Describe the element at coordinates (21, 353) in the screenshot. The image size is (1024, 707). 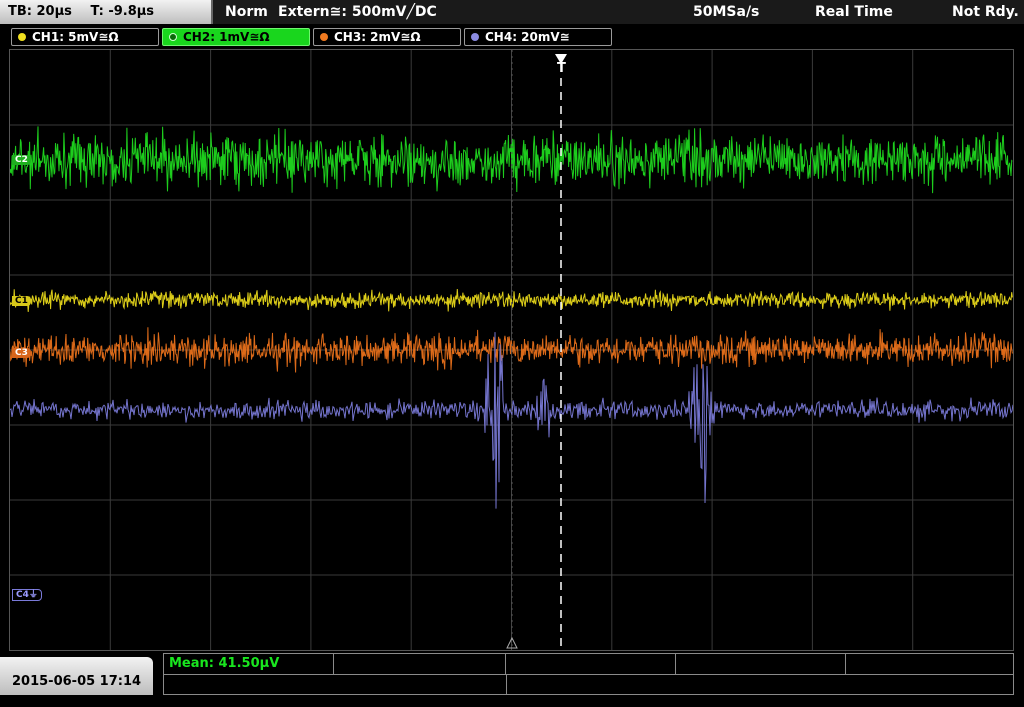
I see `channel-3-marker: C3` at that location.